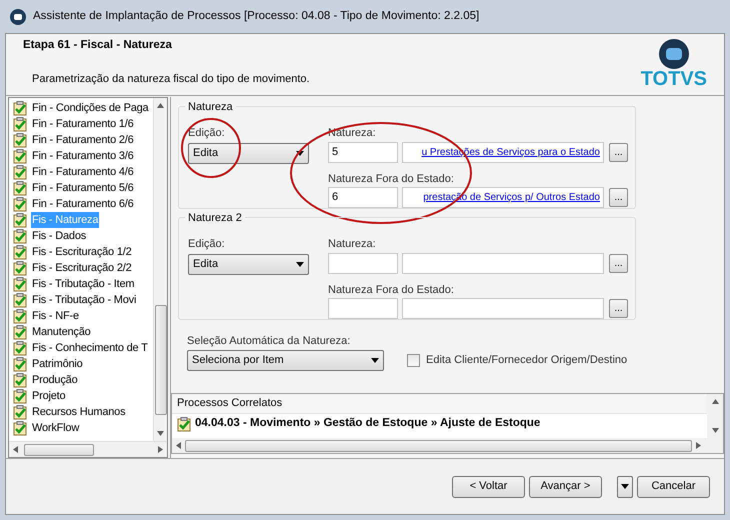  I want to click on step-item: Recursos Humanos, so click(78, 412).